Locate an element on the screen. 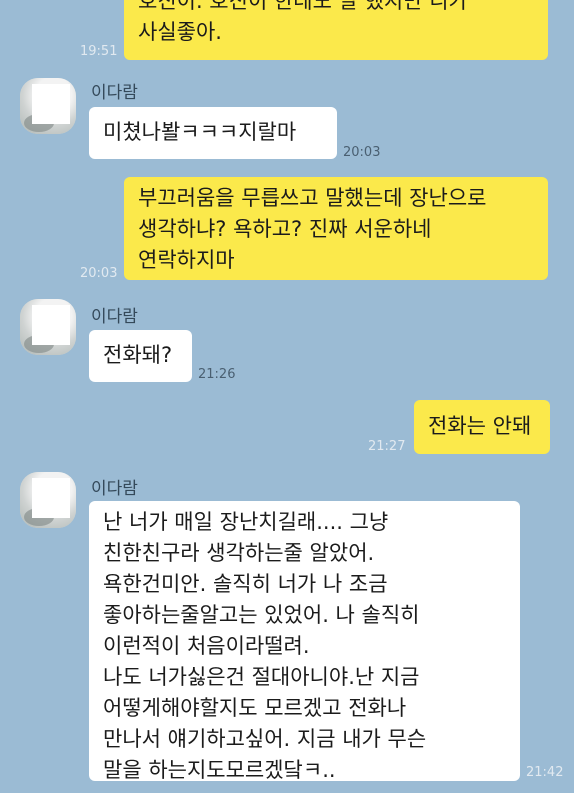 Image resolution: width=574 pixels, height=793 pixels. message-time: 21:27 is located at coordinates (387, 446).